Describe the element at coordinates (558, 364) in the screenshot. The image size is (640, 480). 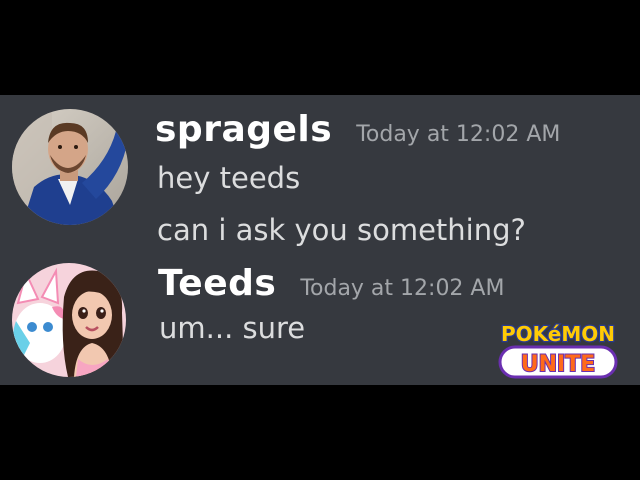
I see `logo-bottom-text: UNITE` at that location.